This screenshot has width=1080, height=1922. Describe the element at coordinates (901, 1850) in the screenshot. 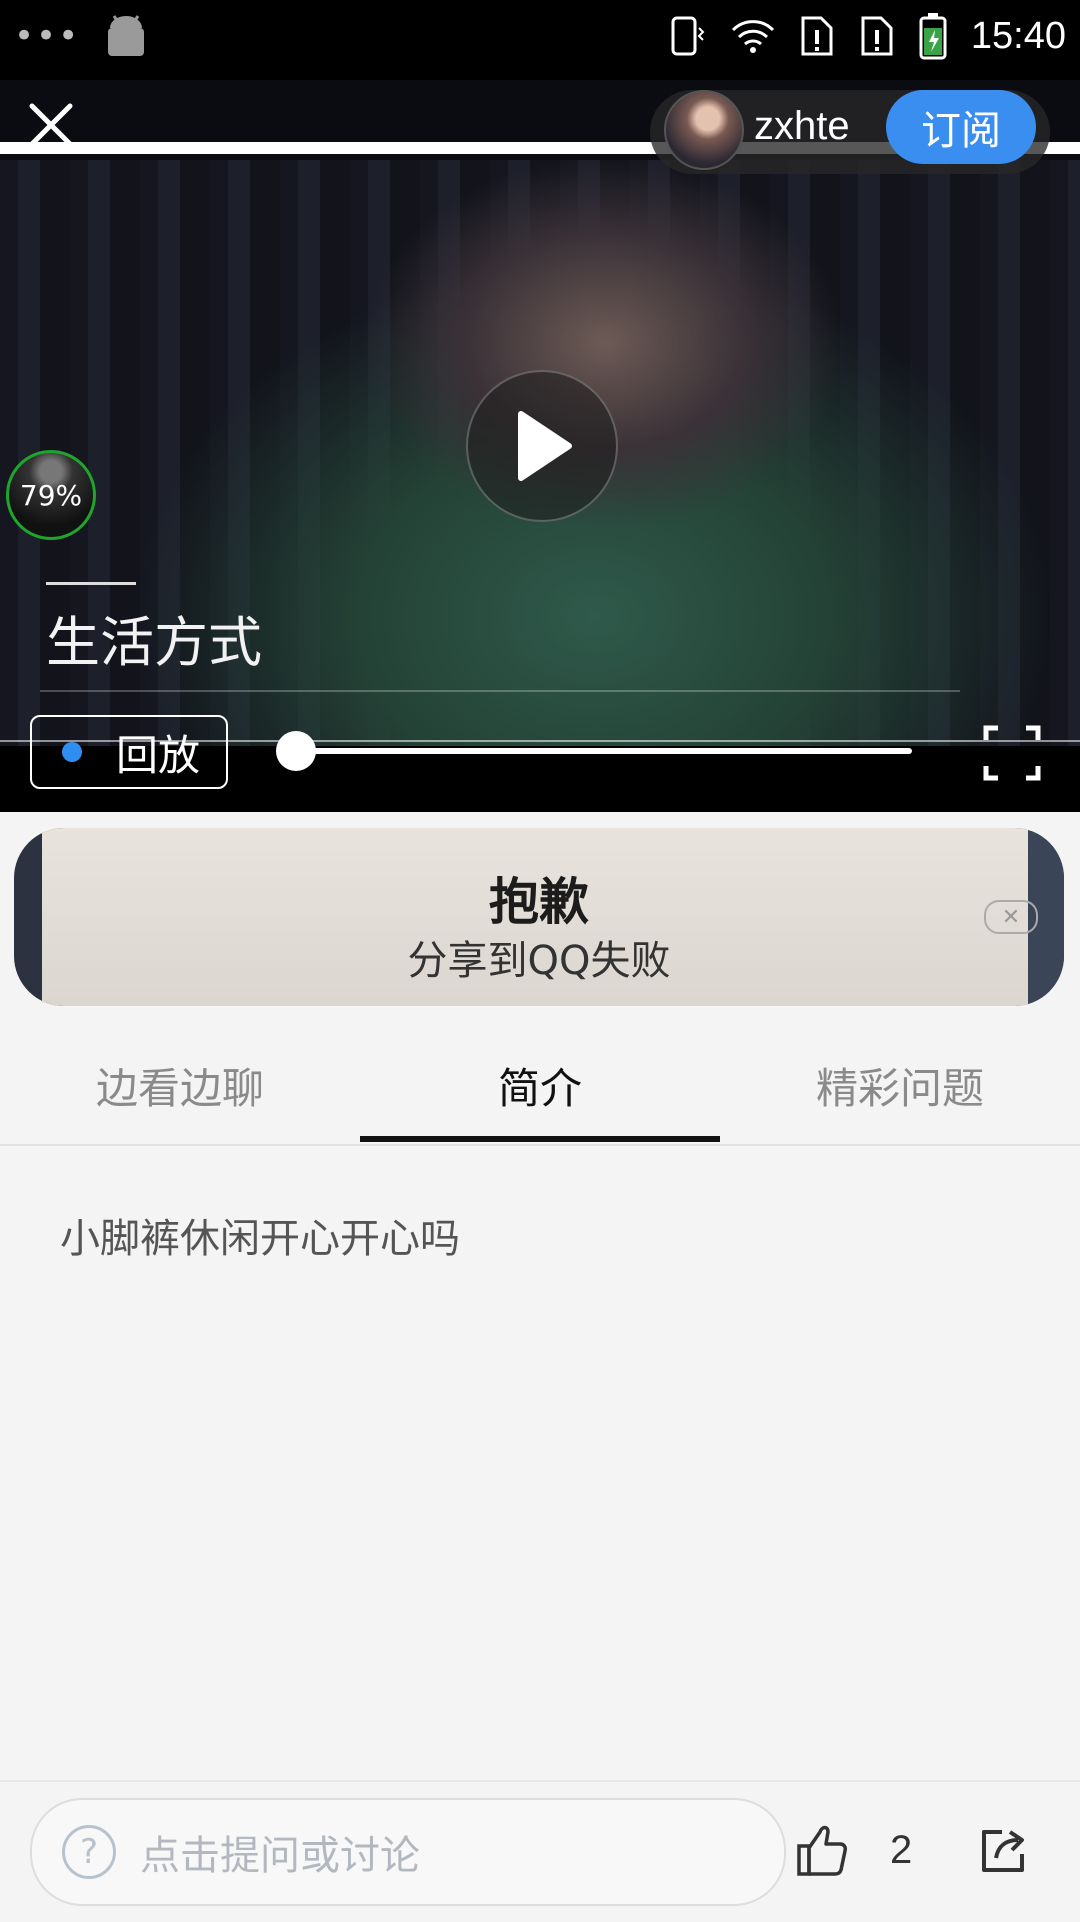

I see `like-count: 2` at that location.